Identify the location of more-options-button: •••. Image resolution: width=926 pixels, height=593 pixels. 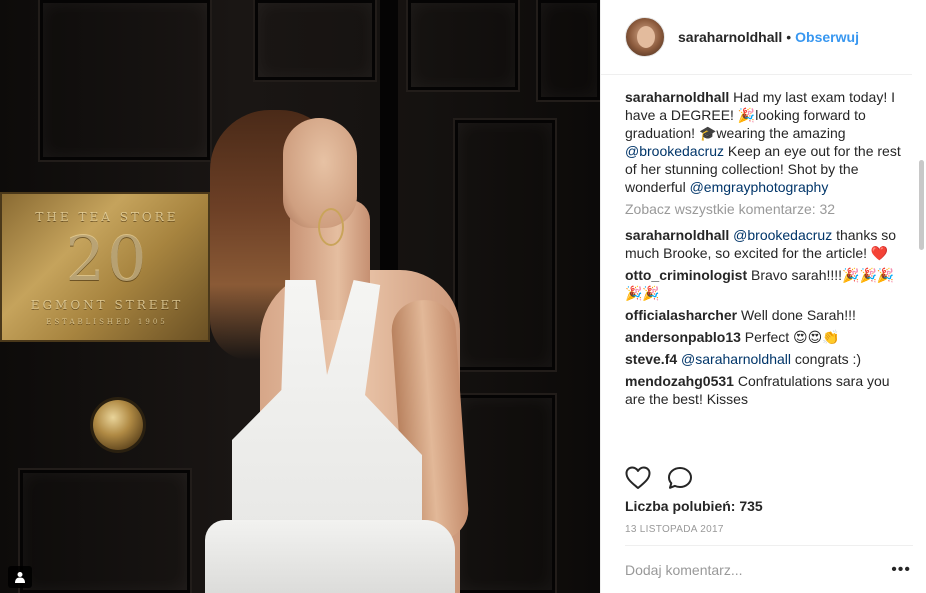
(902, 570).